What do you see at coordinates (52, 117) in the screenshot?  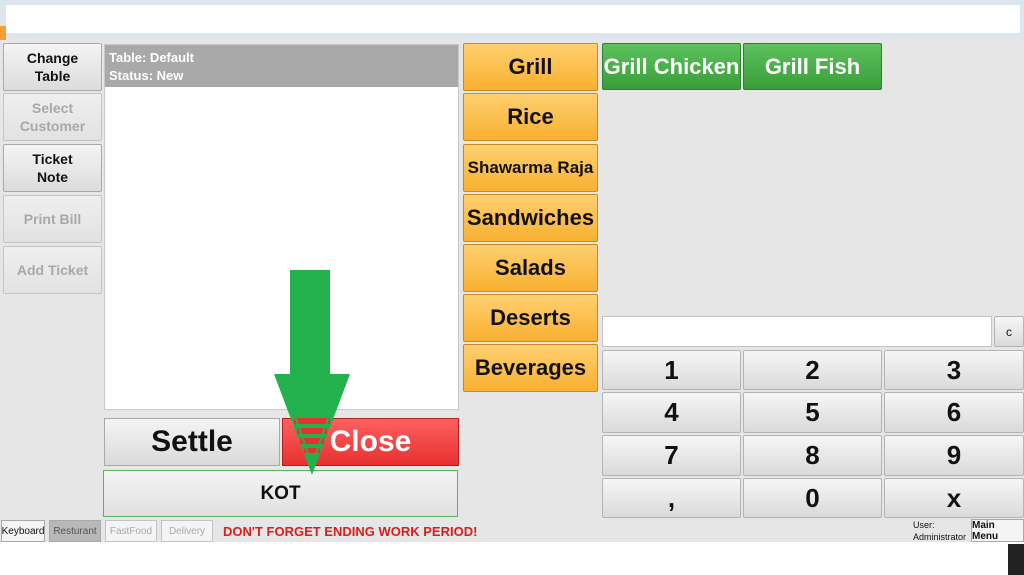 I see `select-customer-button: Select Customer` at bounding box center [52, 117].